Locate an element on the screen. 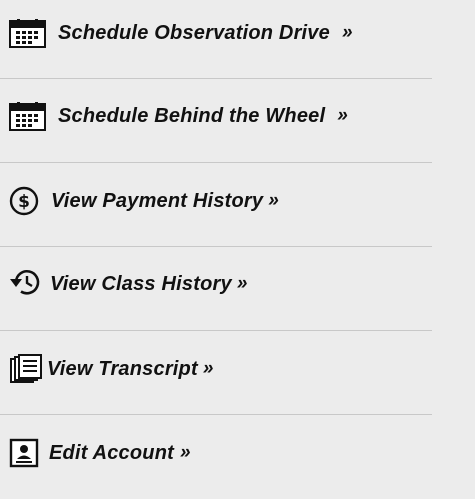  dollar-circle-icon: $ is located at coordinates (24, 201).